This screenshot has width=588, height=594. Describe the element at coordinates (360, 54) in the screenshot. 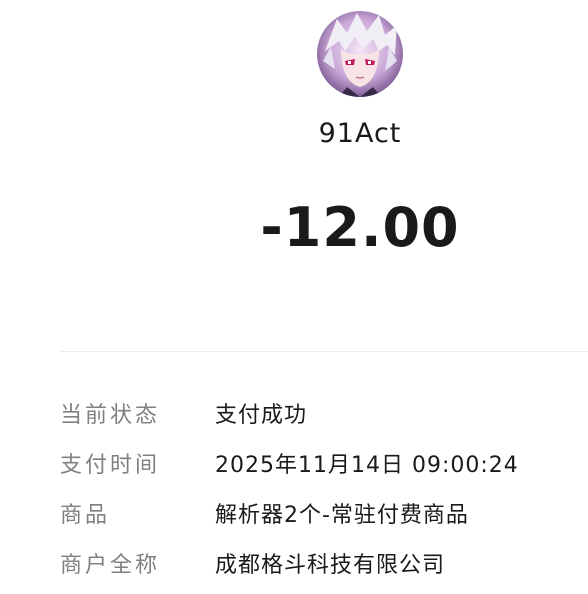

I see `merchant-avatar-icon` at that location.